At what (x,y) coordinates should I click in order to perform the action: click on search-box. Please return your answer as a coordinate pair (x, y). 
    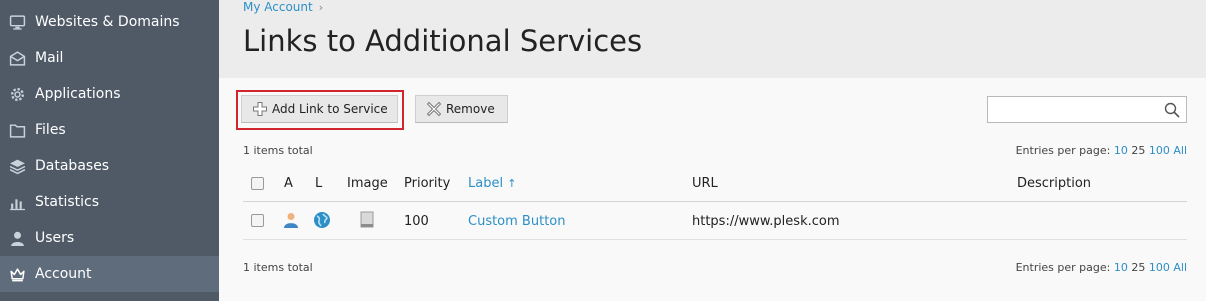
    Looking at the image, I should click on (1087, 109).